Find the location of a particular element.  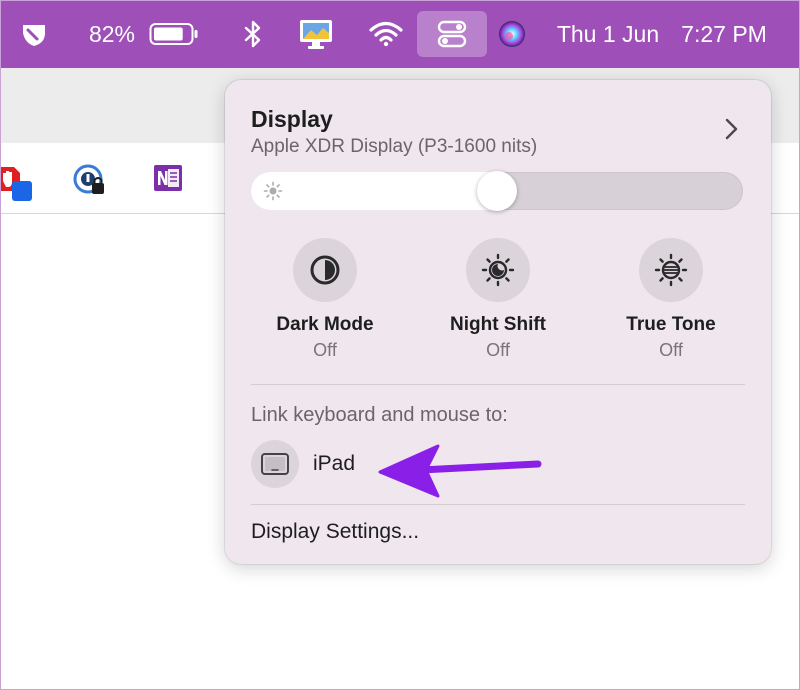

tile-night-shift: Night Shift Off is located at coordinates (498, 299).